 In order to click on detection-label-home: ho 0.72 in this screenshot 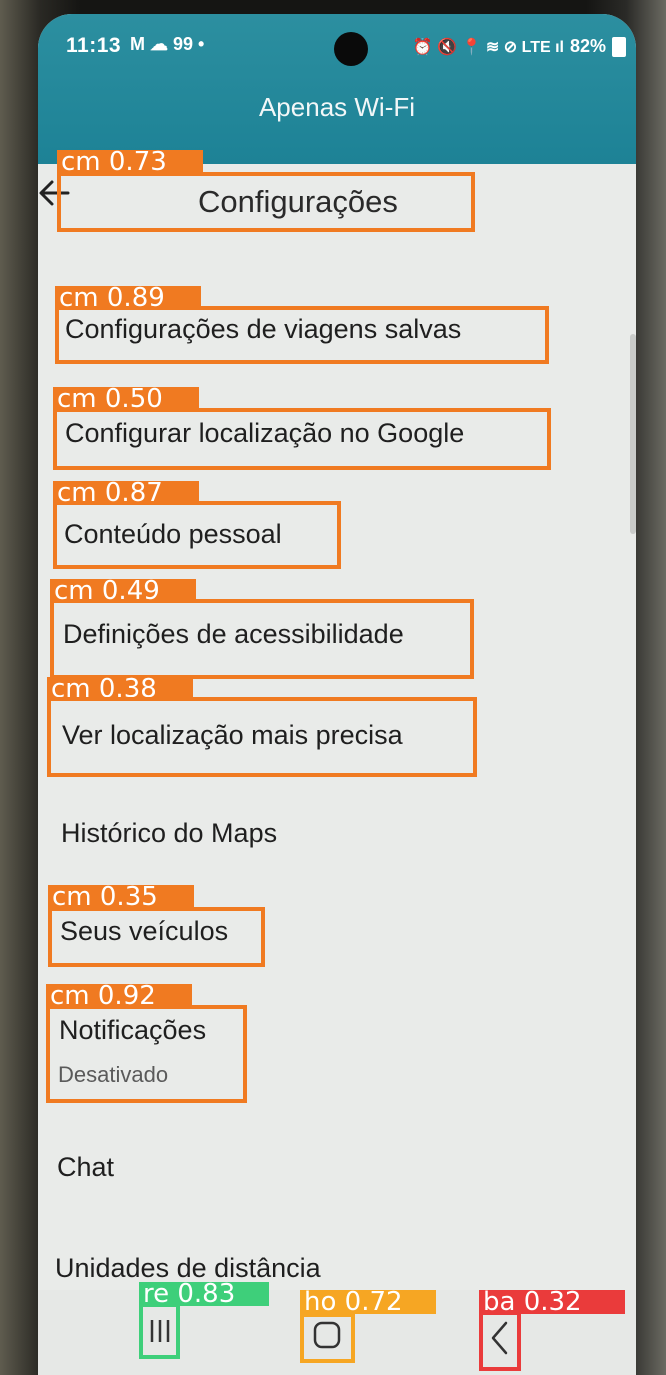, I will do `click(368, 1302)`.